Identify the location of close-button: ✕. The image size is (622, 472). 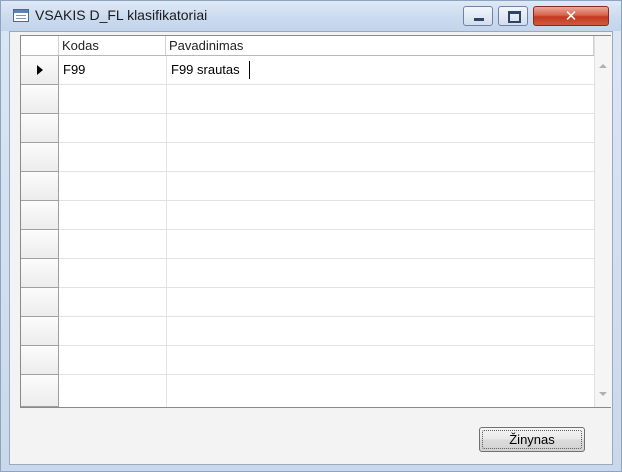
(571, 16).